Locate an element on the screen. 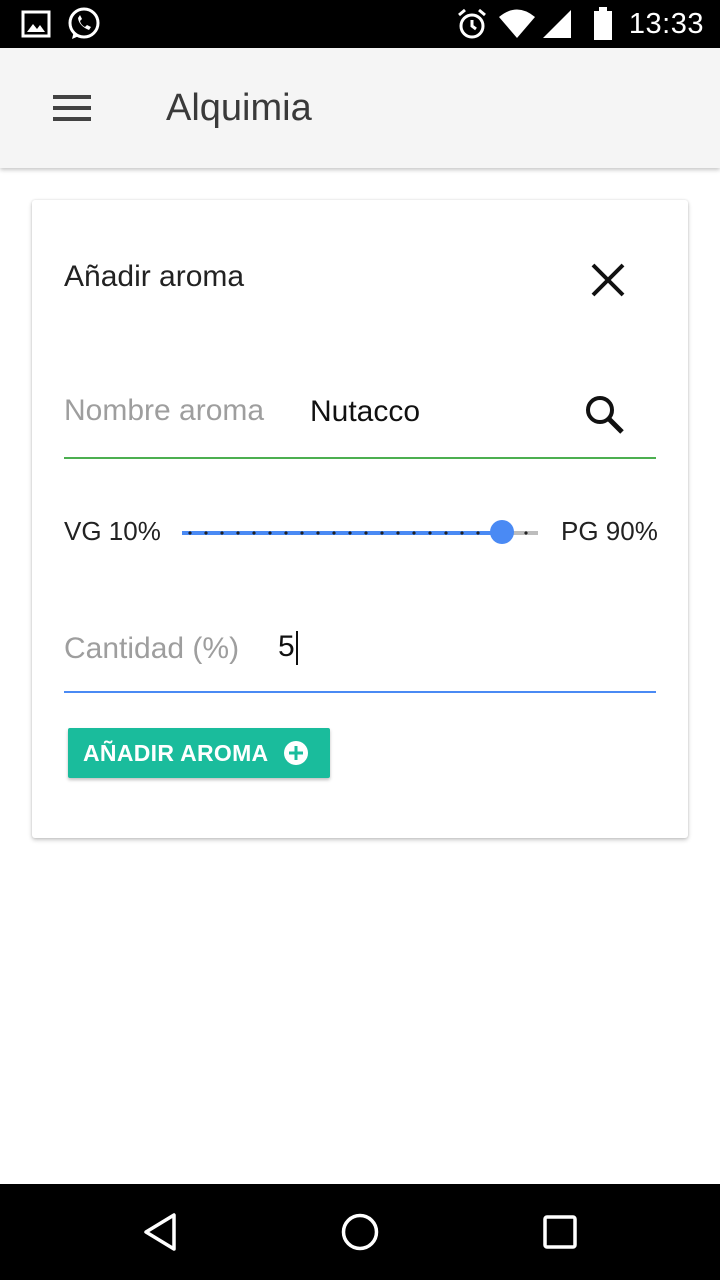 This screenshot has width=720, height=1280. close-button is located at coordinates (608, 280).